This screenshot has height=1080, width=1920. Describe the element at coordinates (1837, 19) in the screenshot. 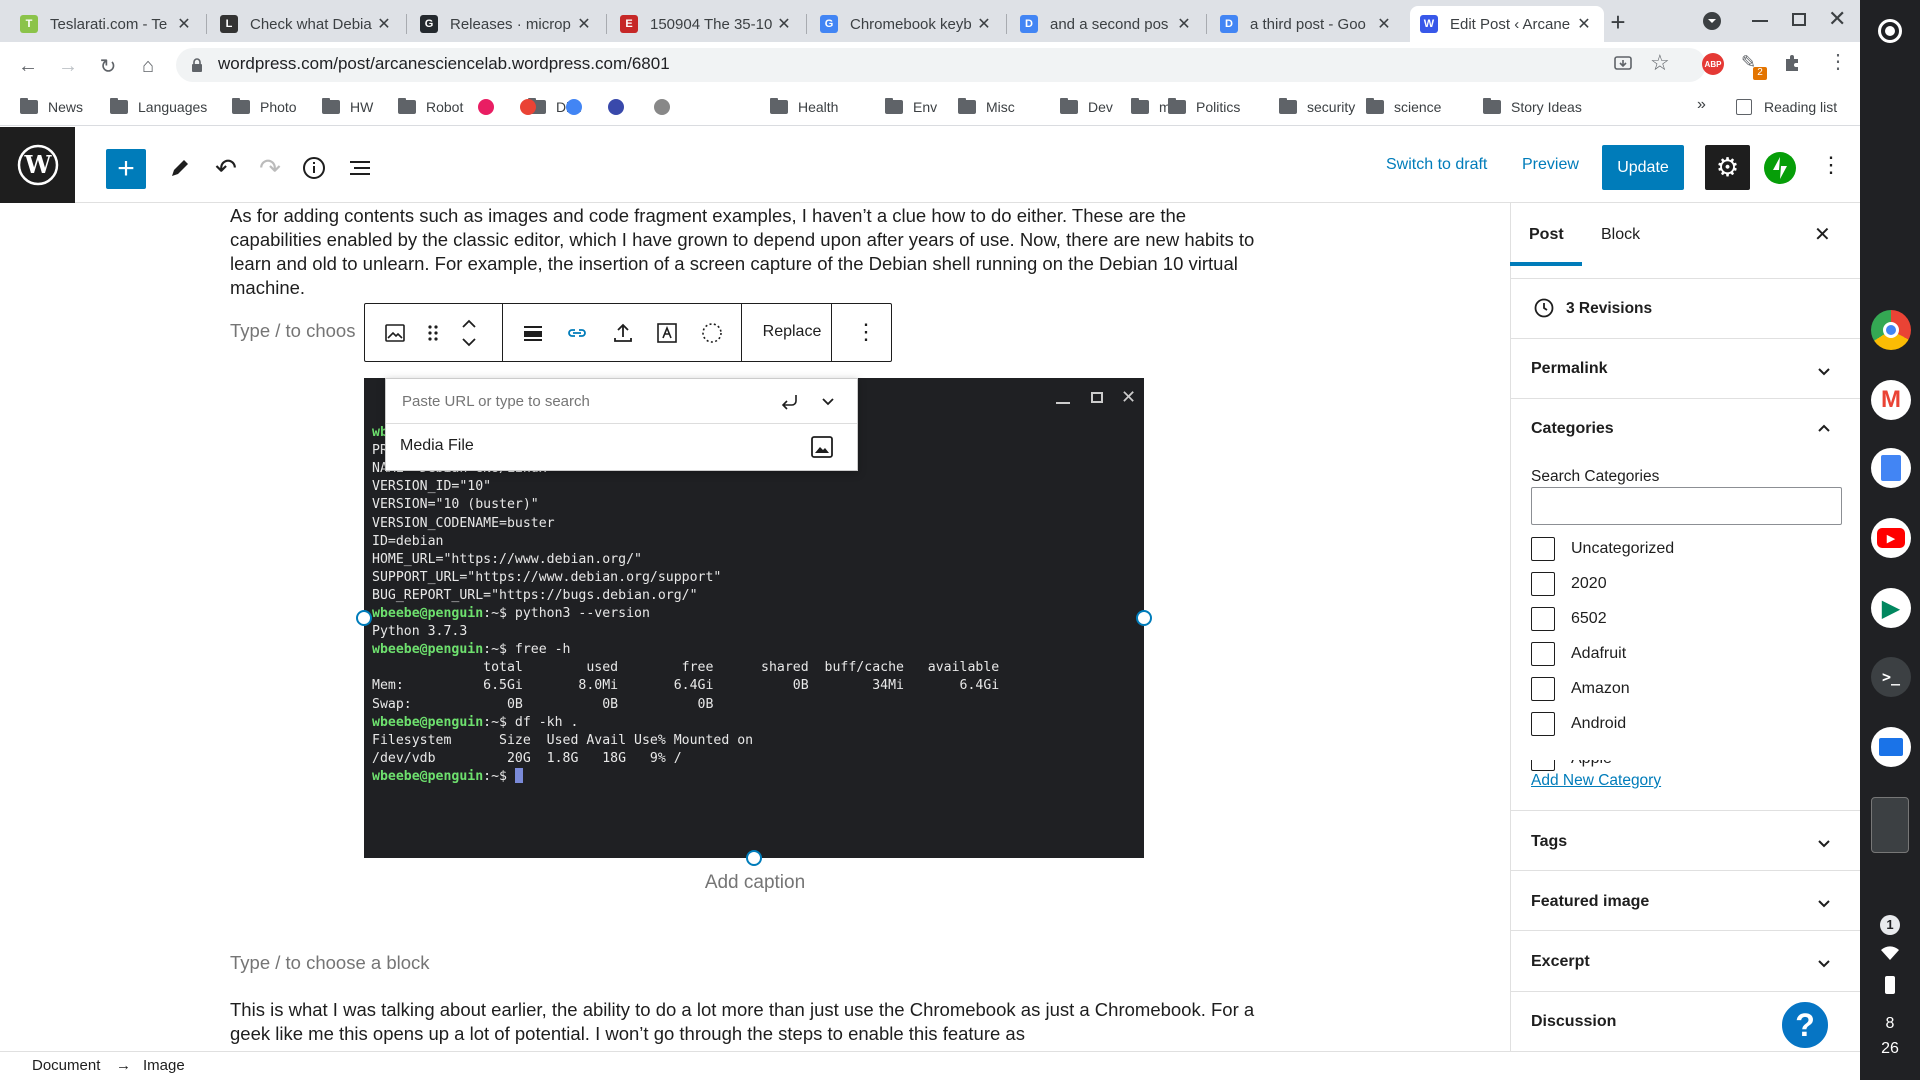

I see `close-window-icon: ✕` at that location.